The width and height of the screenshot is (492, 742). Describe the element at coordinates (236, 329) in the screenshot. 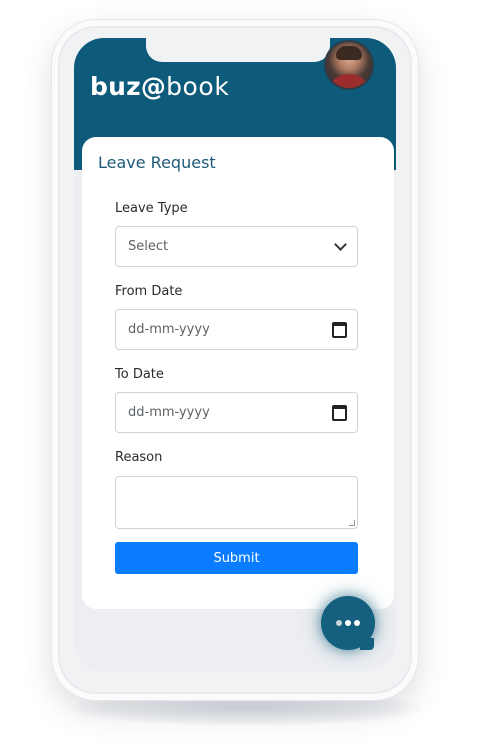

I see `from-date-input: dd-mm-yyyy` at that location.